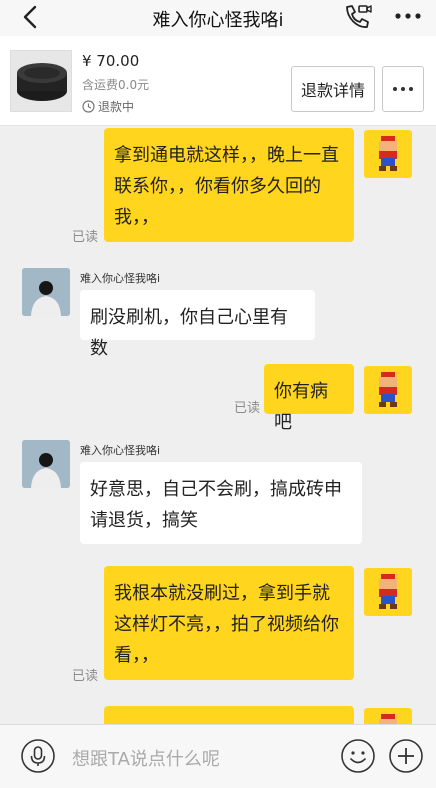  I want to click on refund-status: 退款中, so click(108, 106).